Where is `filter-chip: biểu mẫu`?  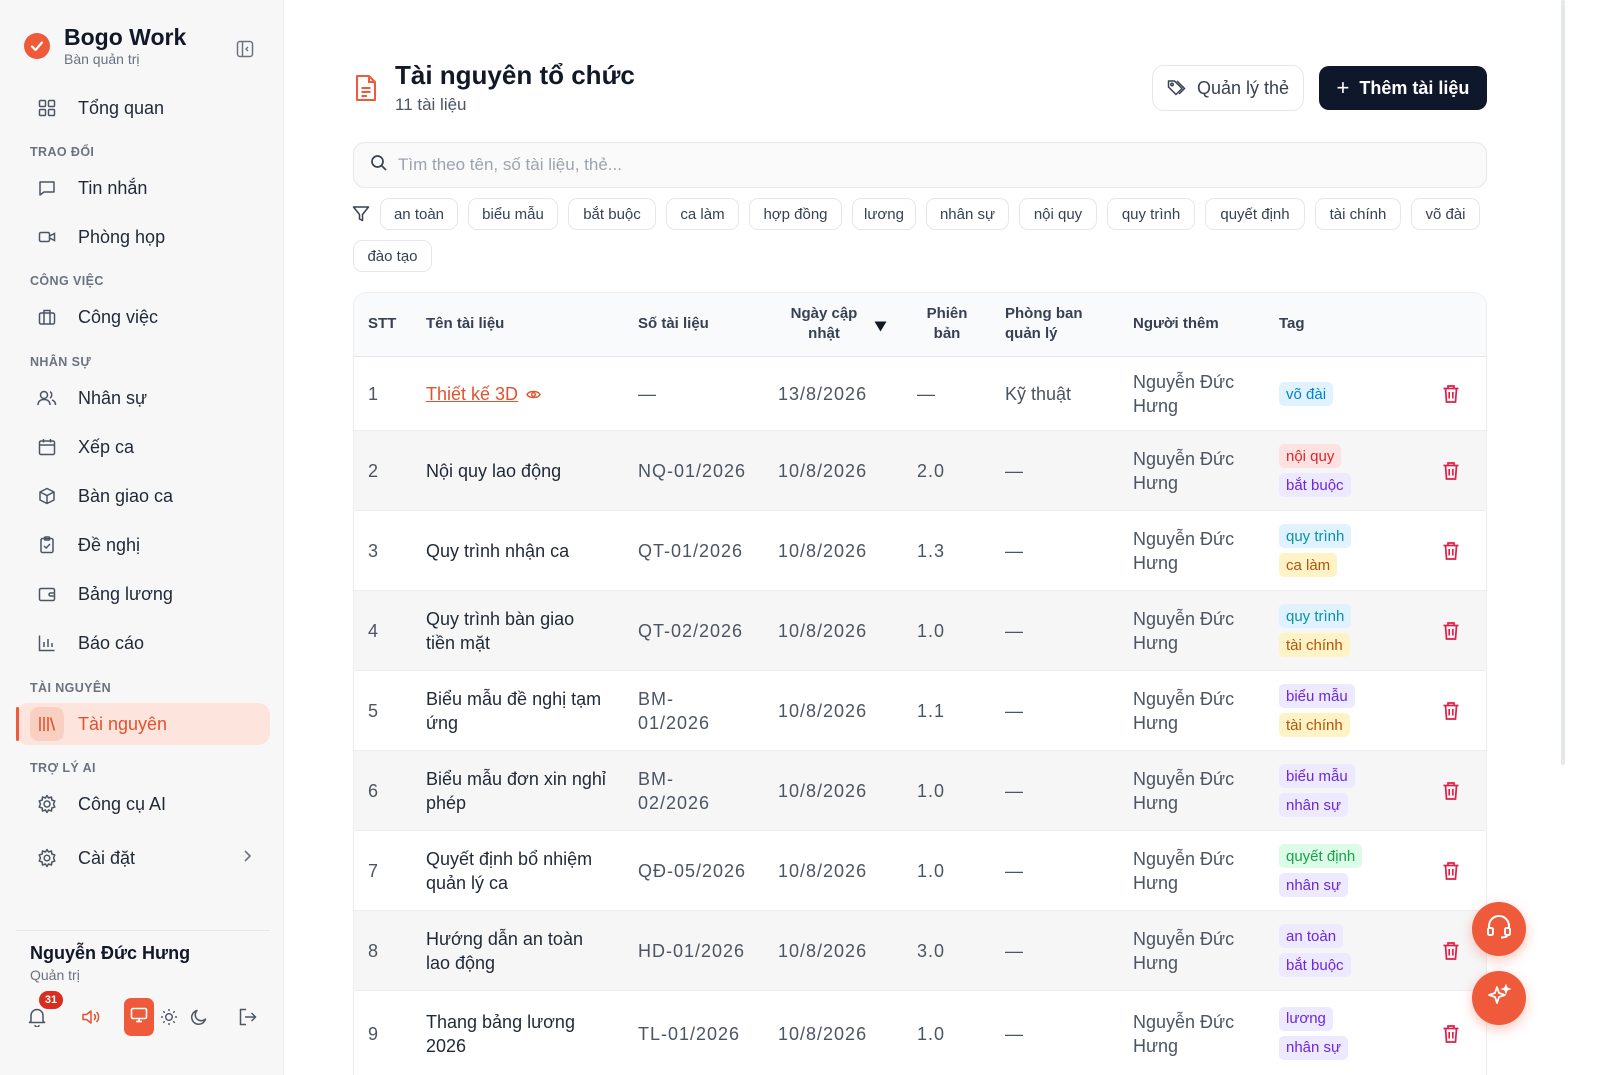
filter-chip: biểu mẫu is located at coordinates (513, 214).